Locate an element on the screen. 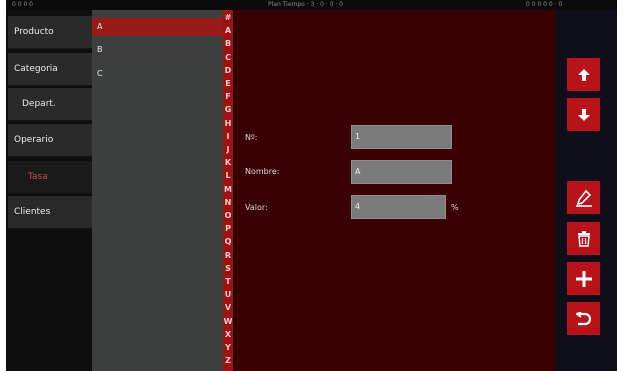 The image size is (623, 371). alphabet-letter: Q is located at coordinates (228, 241).